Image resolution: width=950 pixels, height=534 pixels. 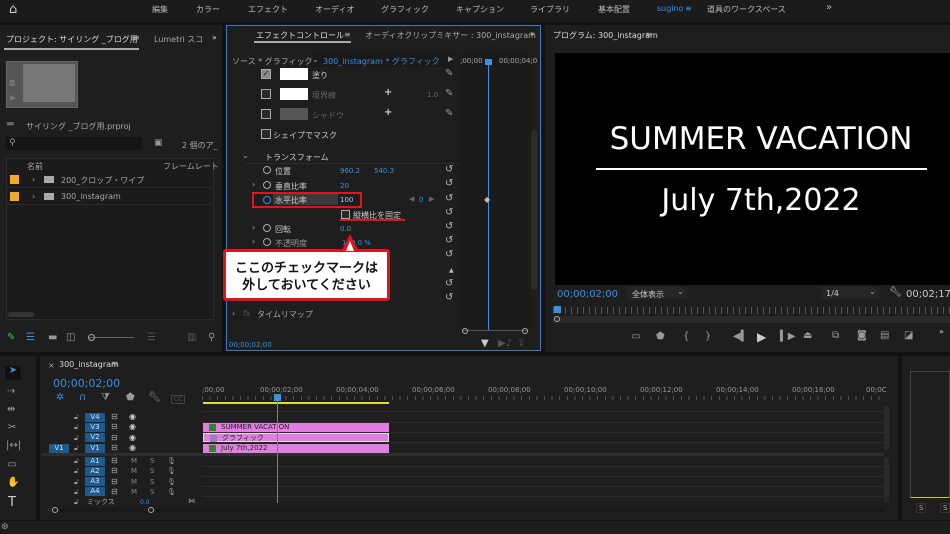 I want to click on mark-in-icon: {, so click(x=686, y=337).